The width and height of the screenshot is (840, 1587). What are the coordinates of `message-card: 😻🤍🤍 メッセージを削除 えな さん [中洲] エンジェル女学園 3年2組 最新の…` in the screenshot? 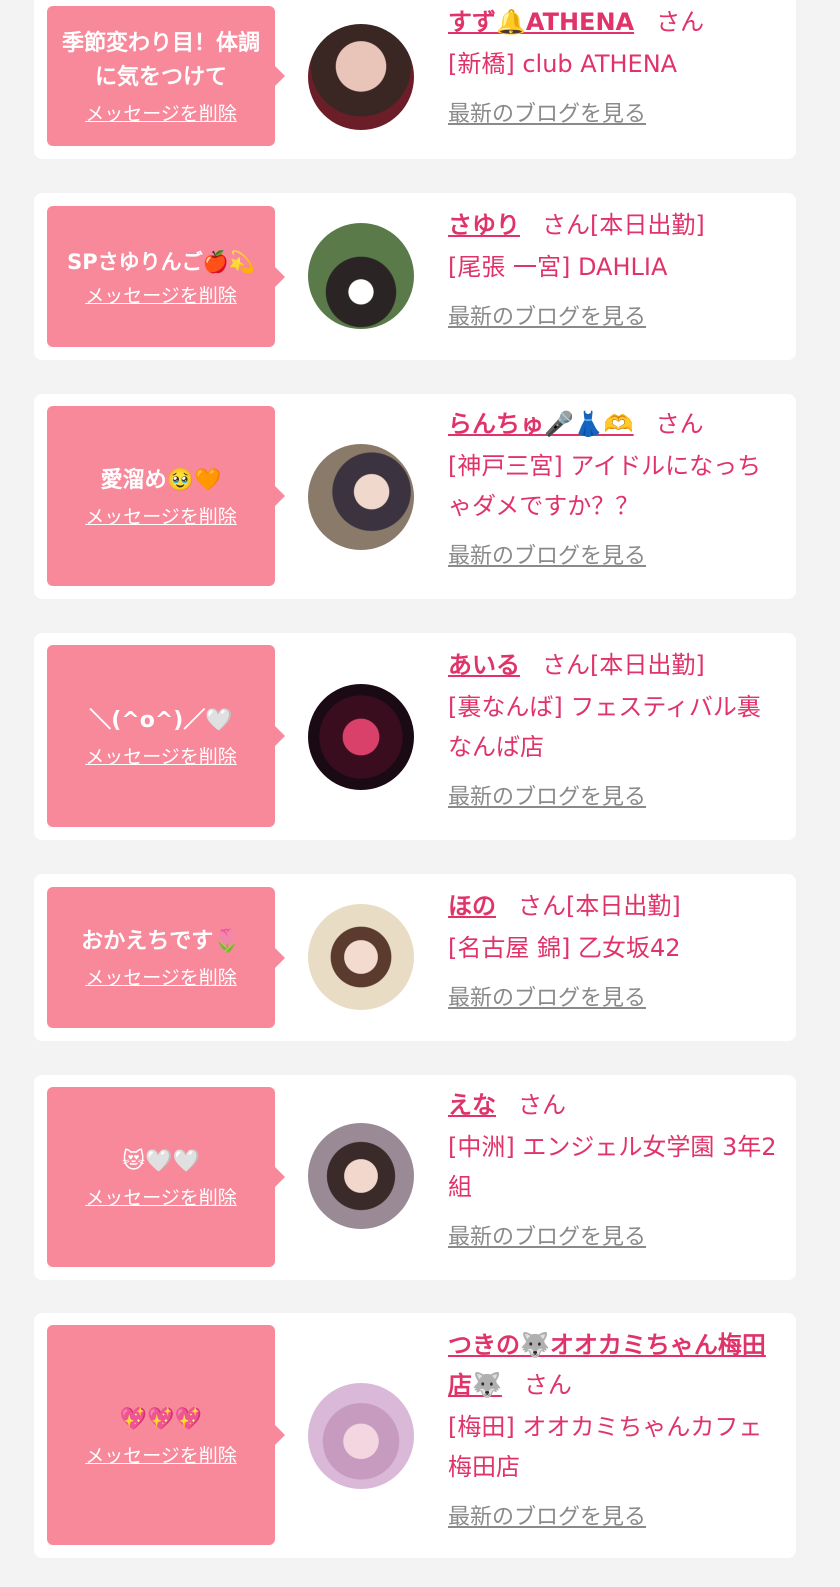 It's located at (415, 1177).